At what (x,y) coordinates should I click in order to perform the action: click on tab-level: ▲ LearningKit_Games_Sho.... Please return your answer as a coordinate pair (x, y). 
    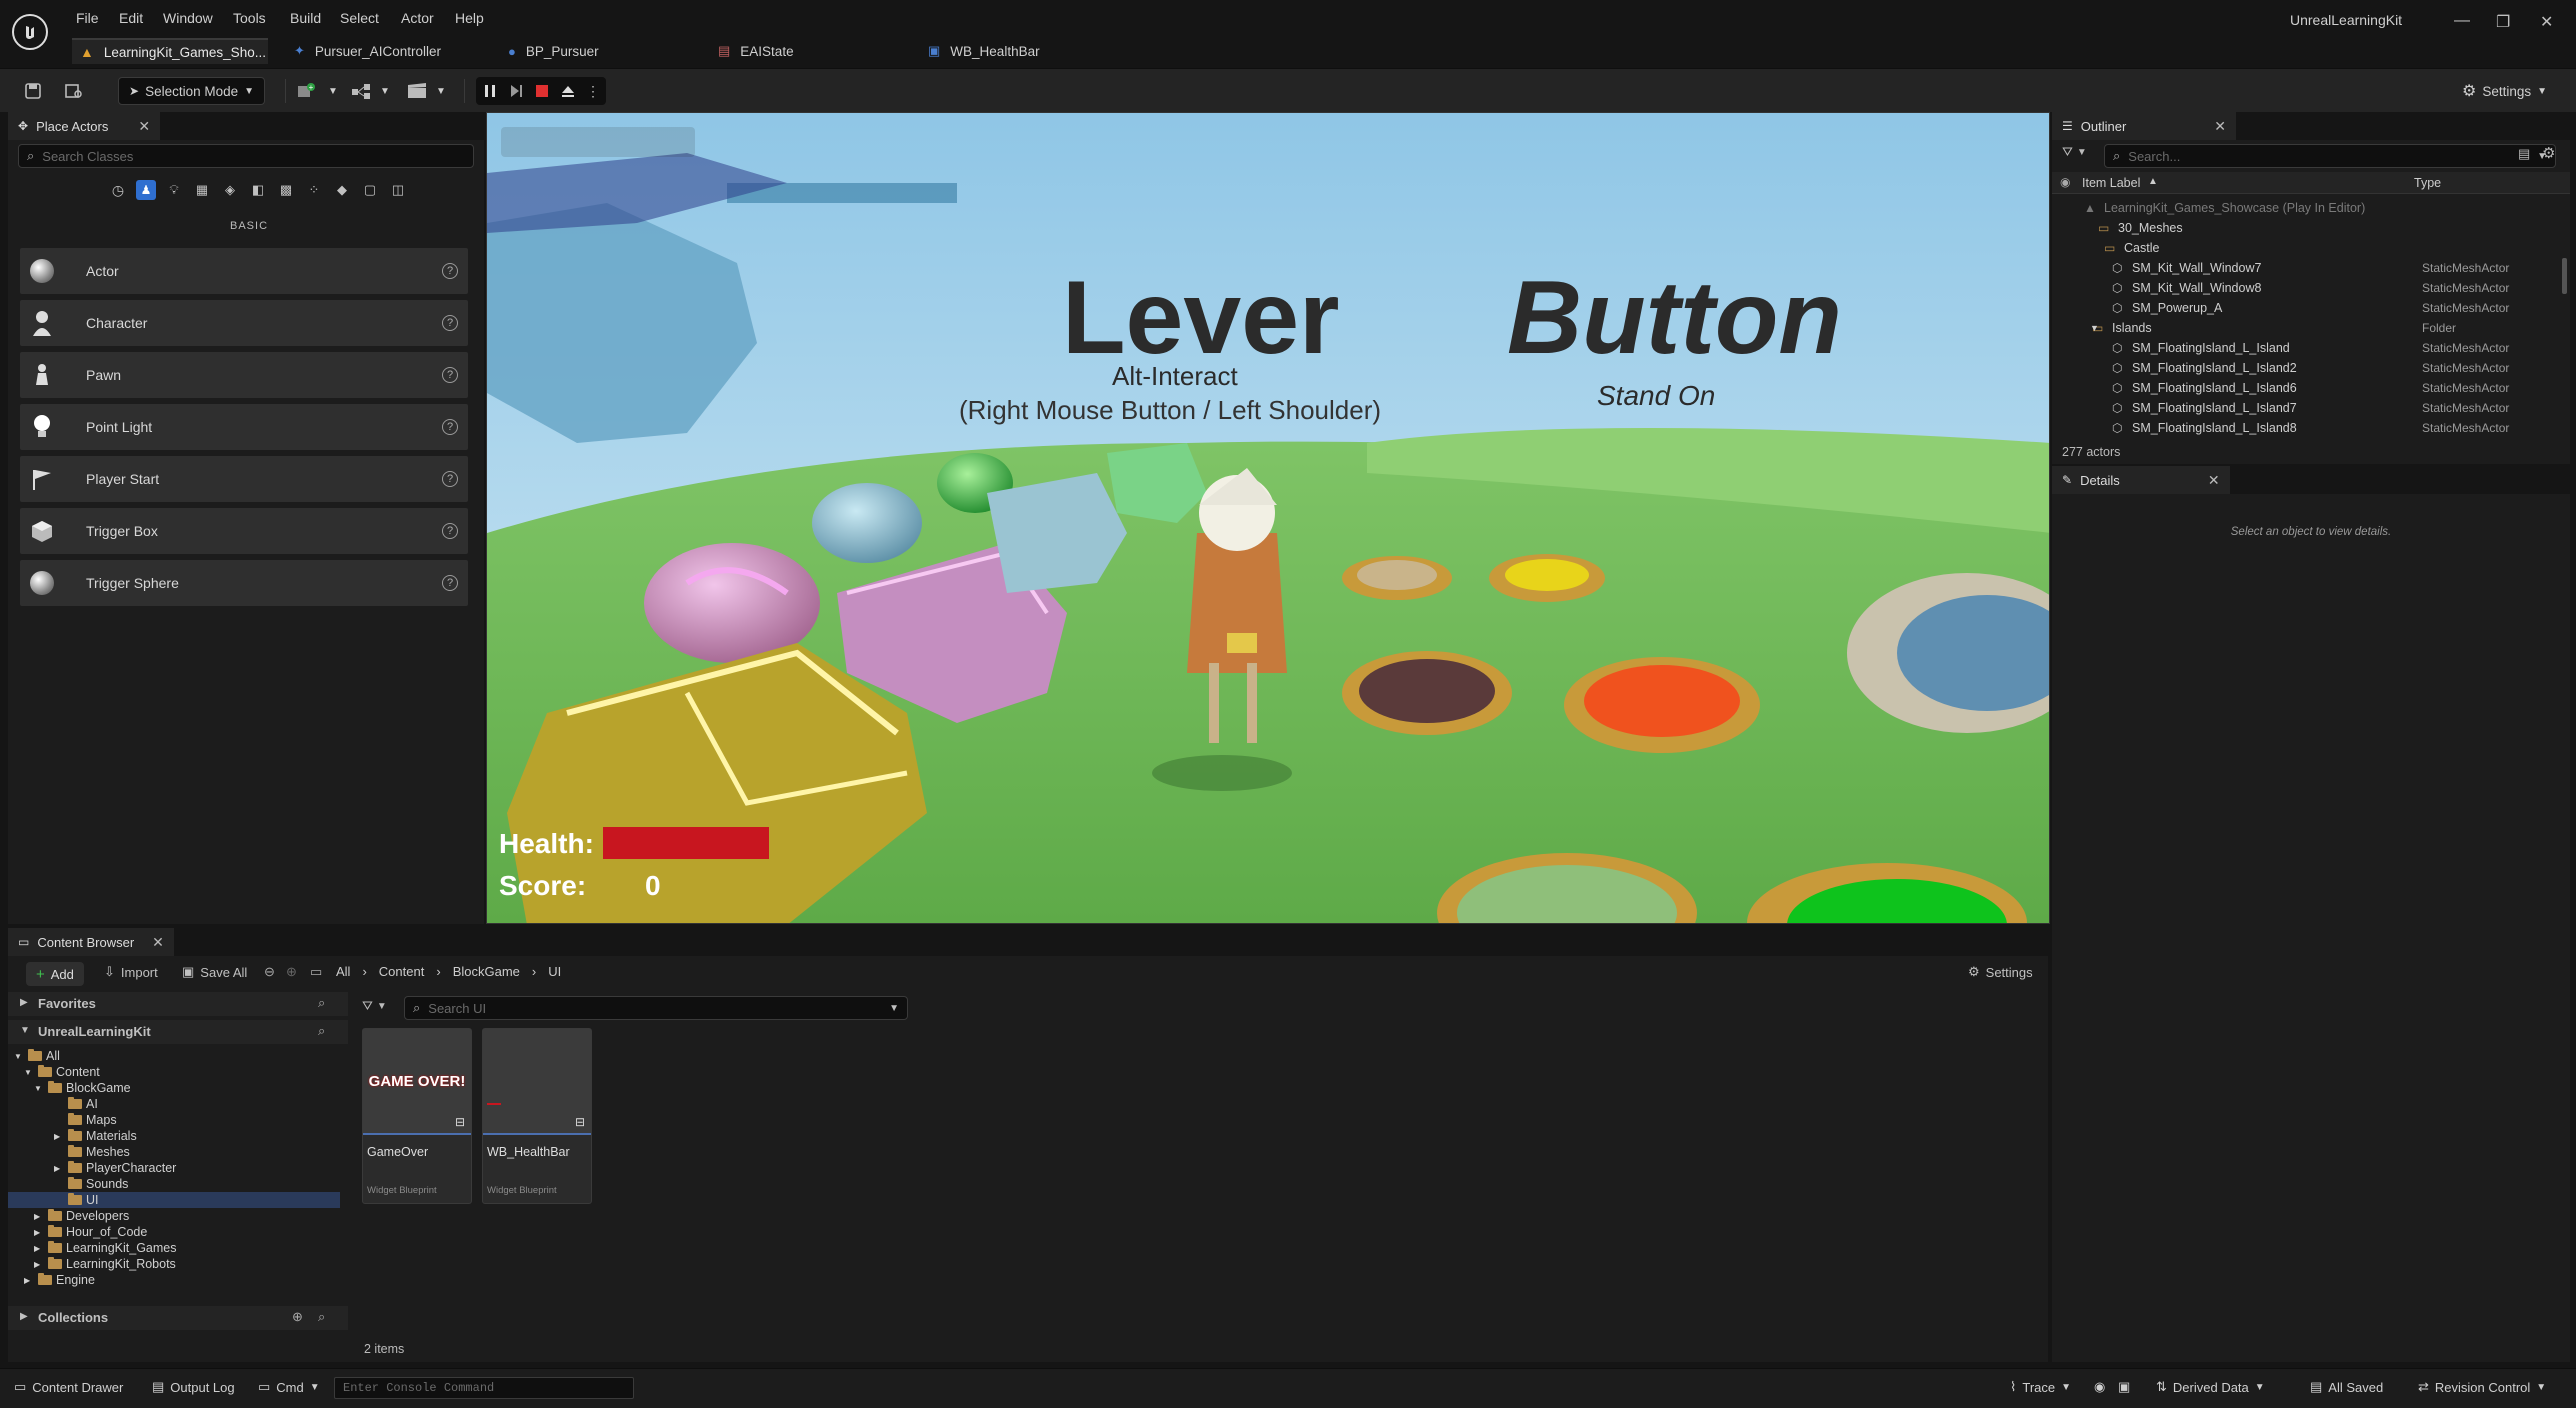
    Looking at the image, I should click on (170, 51).